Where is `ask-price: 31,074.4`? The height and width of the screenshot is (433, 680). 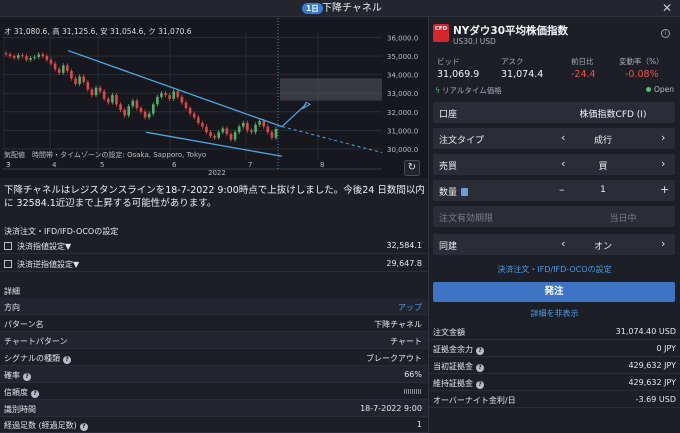 ask-price: 31,074.4 is located at coordinates (522, 74).